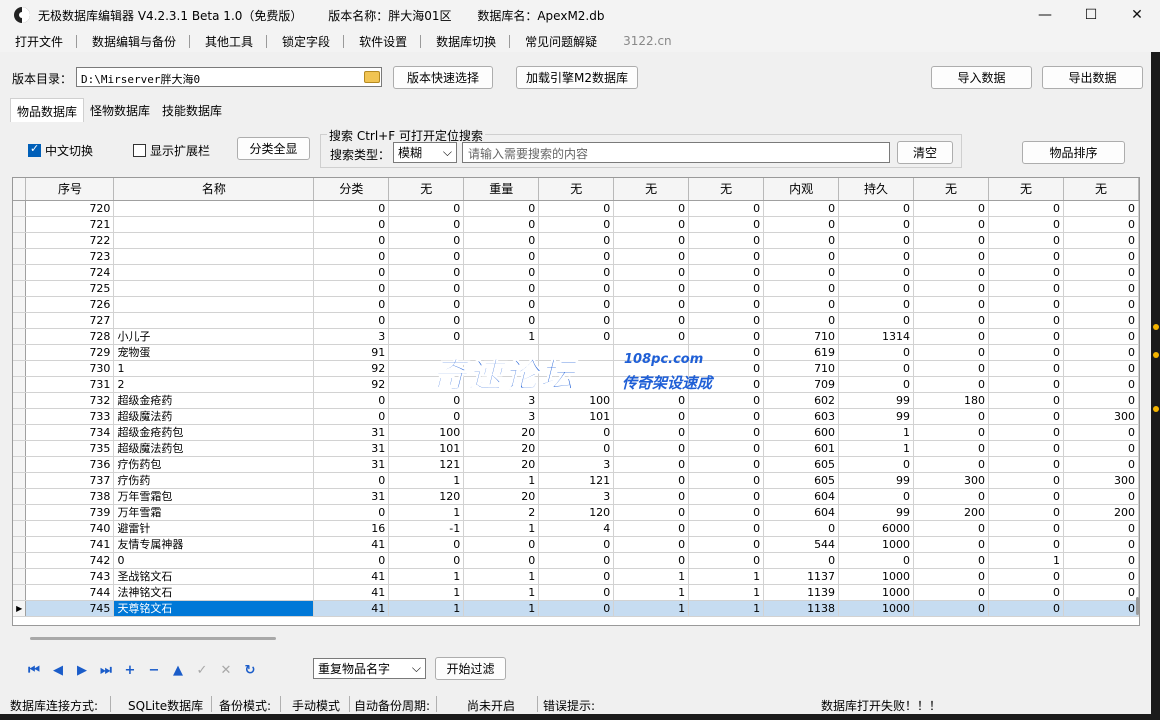 This screenshot has height=720, width=1160. I want to click on cell-name: 友情专属神器, so click(214, 544).